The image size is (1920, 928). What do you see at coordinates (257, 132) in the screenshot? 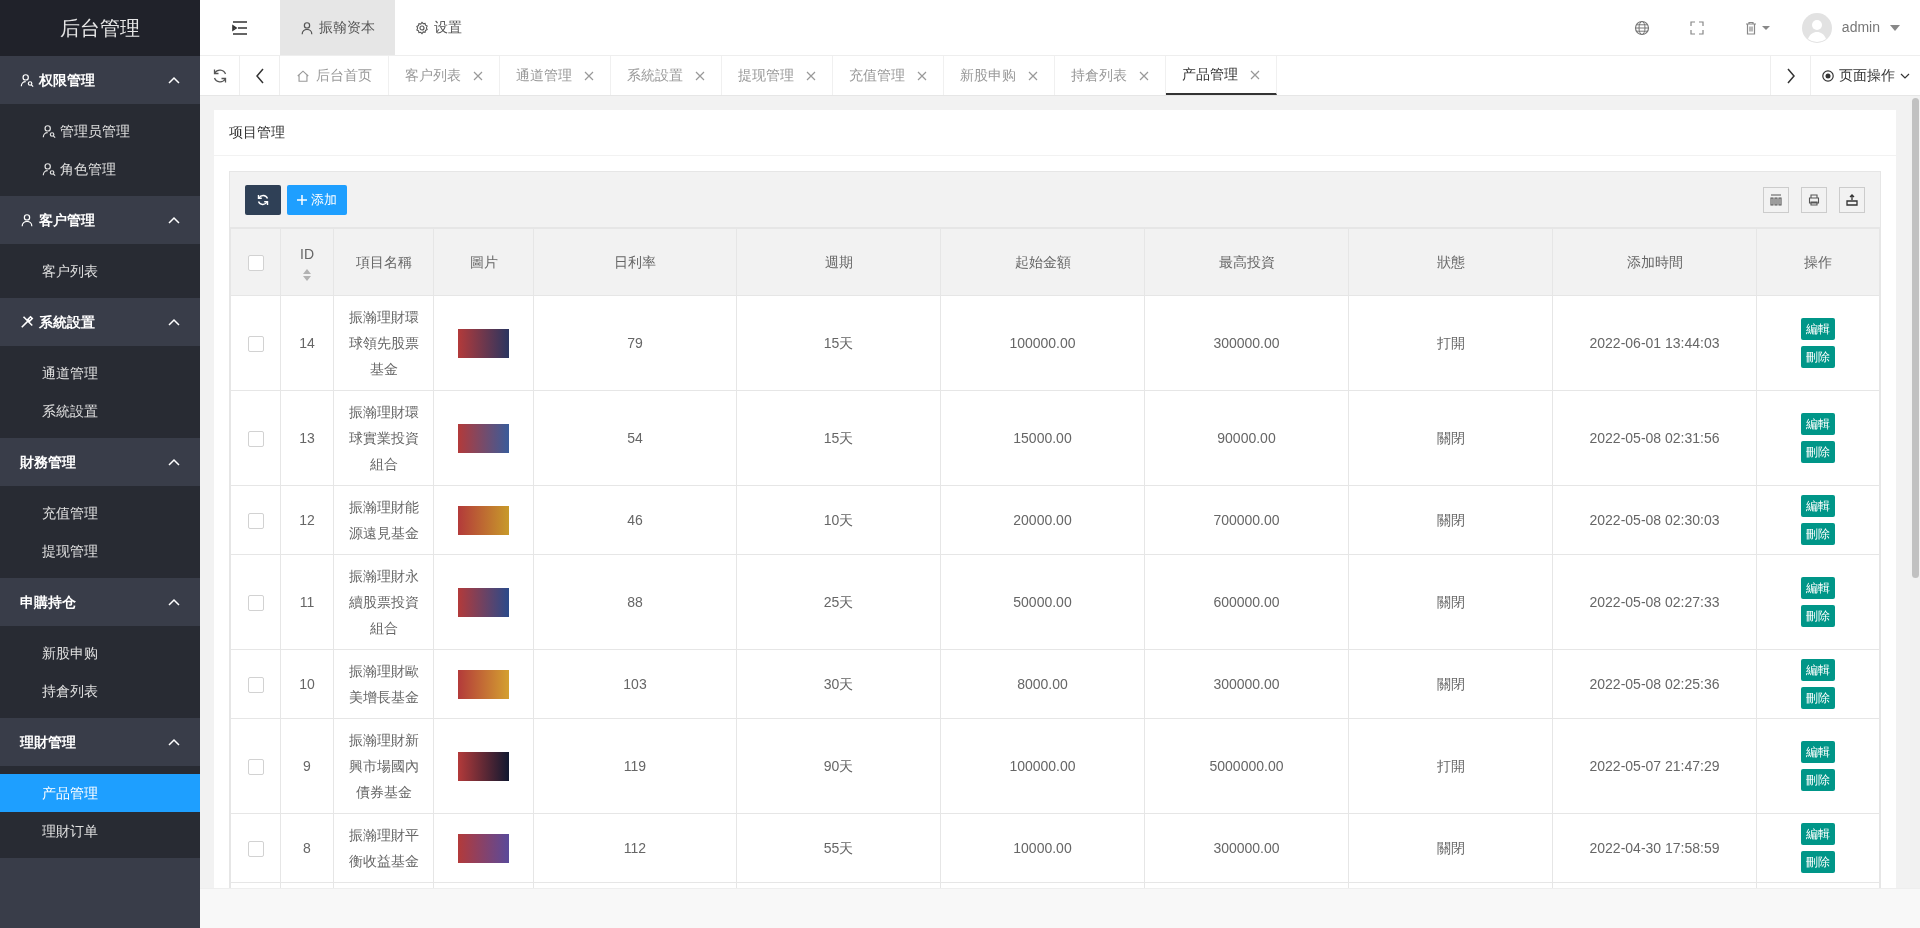
I see `card-title: 项目管理` at bounding box center [257, 132].